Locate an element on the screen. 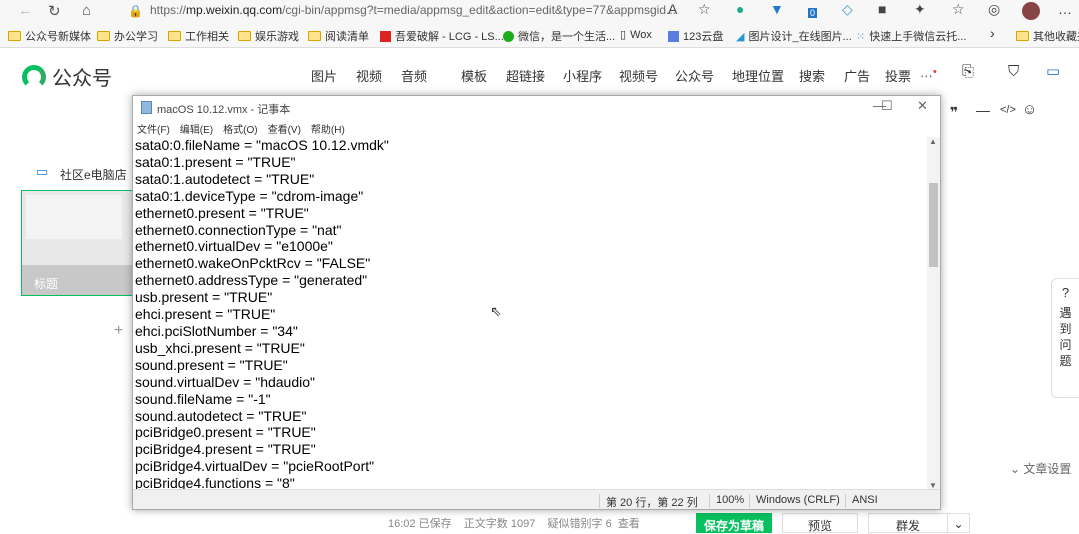 Image resolution: width=1079 pixels, height=534 pixels. menu-format: 格式(O) is located at coordinates (240, 130).